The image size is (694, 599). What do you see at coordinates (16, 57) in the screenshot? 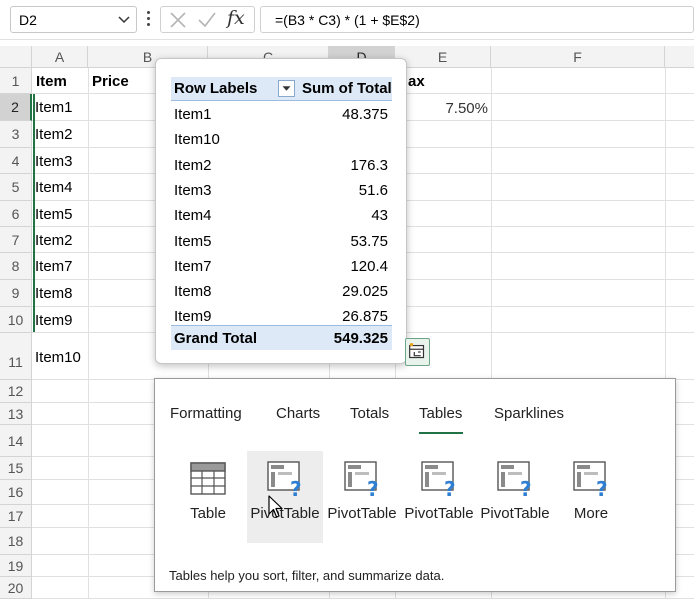
I see `select-all-corner` at bounding box center [16, 57].